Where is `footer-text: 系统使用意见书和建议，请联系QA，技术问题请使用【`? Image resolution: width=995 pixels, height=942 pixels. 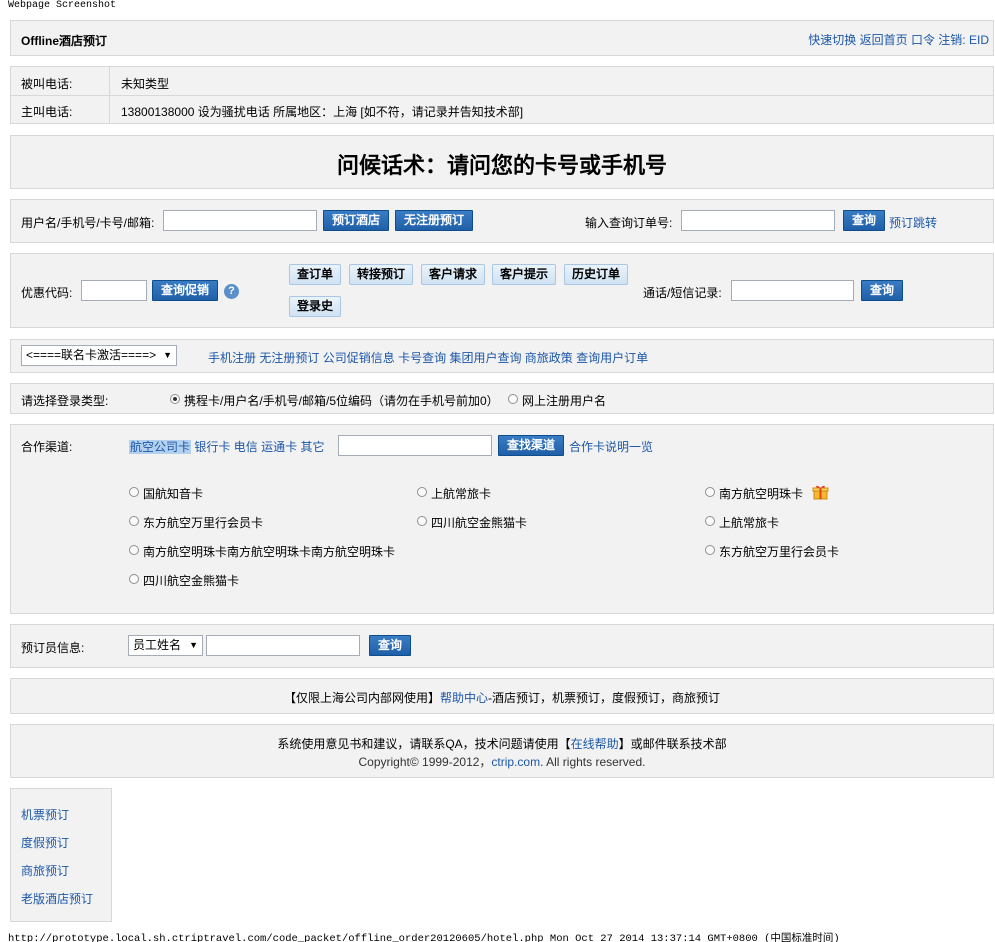
footer-text: 系统使用意见书和建议，请联系QA，技术问题请使用【 is located at coordinates (424, 744).